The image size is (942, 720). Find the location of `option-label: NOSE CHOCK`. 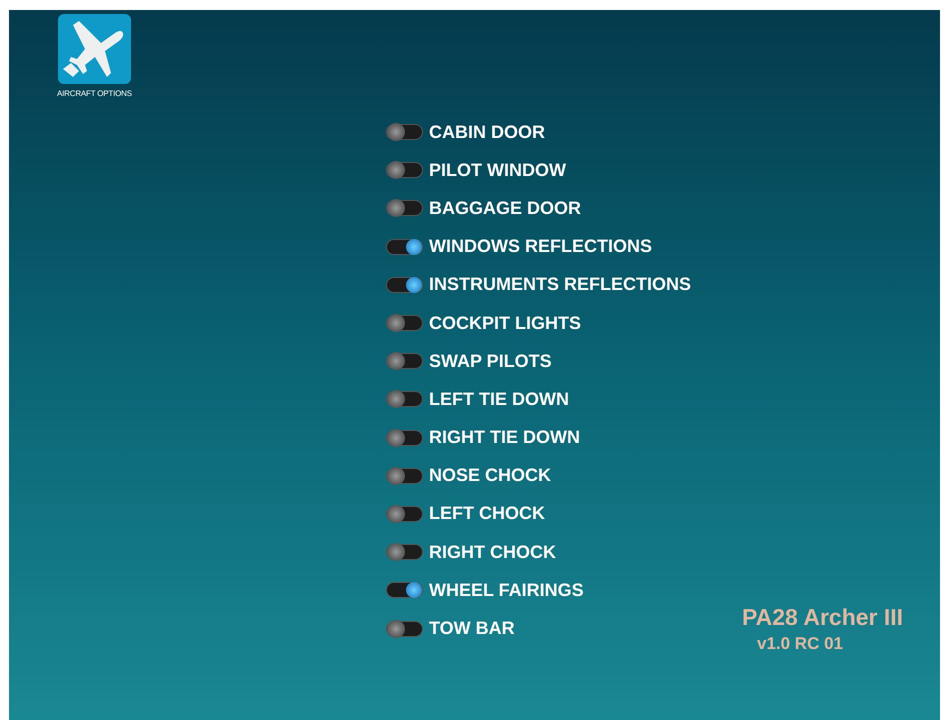

option-label: NOSE CHOCK is located at coordinates (490, 476).